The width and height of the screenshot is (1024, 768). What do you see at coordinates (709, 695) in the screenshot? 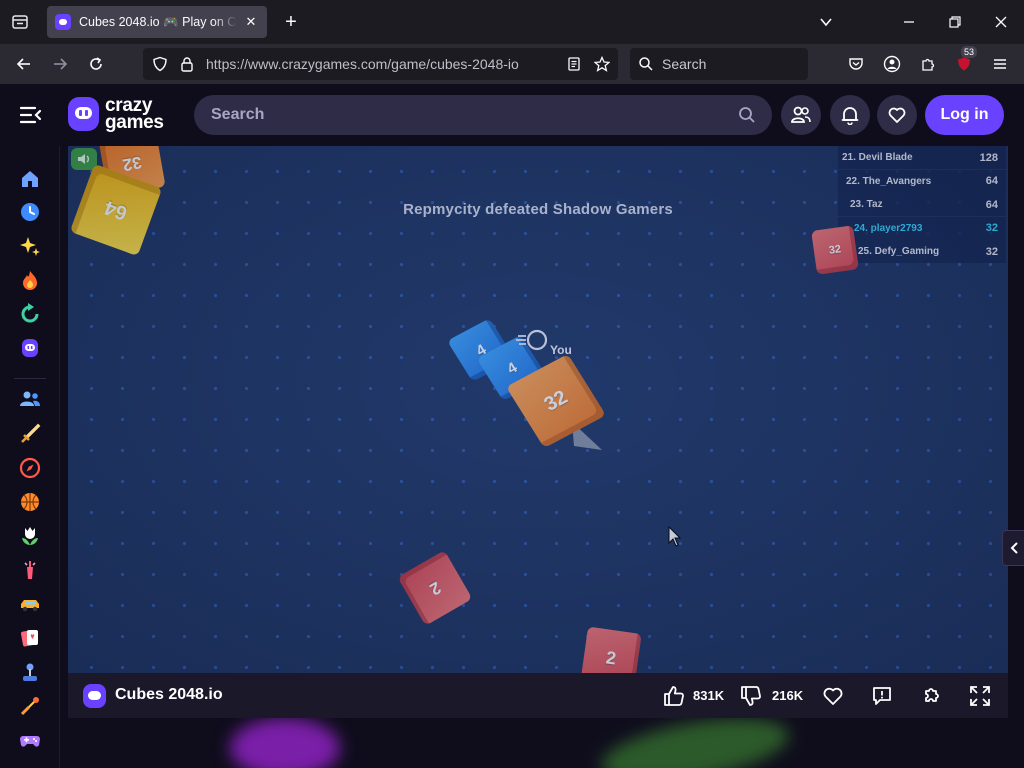
I see `like-count: 831K` at bounding box center [709, 695].